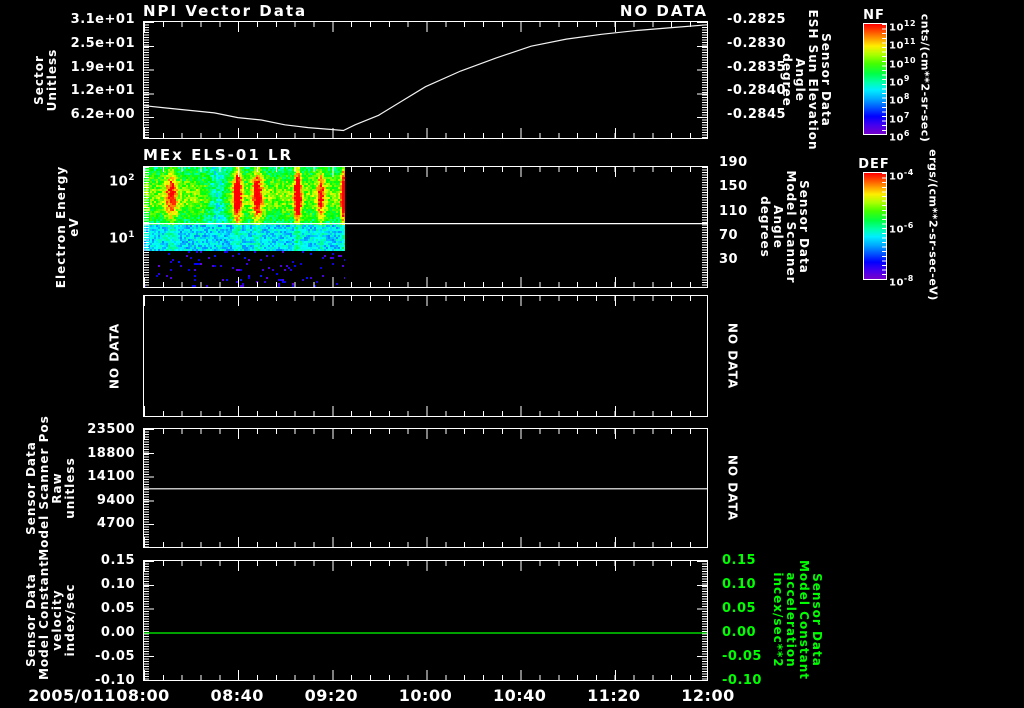 This screenshot has height=708, width=1024. Describe the element at coordinates (425, 223) in the screenshot. I see `panel2-scanner-angle-line` at that location.